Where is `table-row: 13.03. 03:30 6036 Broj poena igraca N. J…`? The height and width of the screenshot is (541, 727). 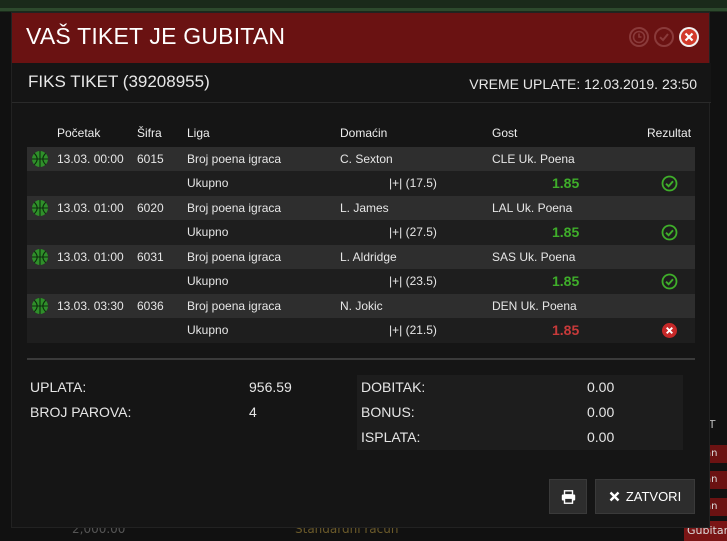 table-row: 13.03. 03:30 6036 Broj poena igraca N. J… is located at coordinates (361, 318).